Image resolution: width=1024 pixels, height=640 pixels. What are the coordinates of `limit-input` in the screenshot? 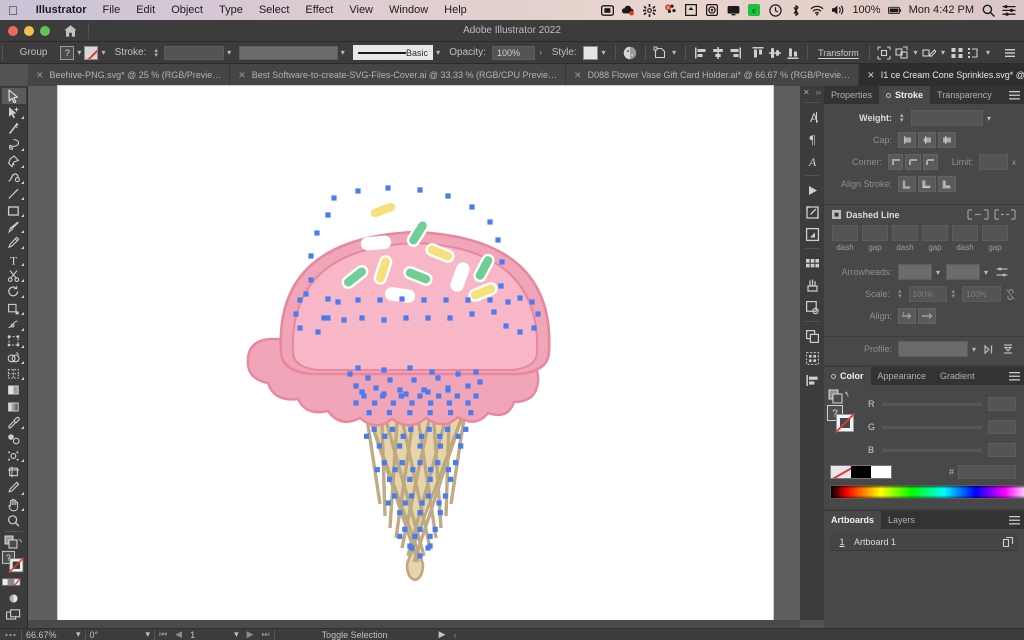 It's located at (993, 162).